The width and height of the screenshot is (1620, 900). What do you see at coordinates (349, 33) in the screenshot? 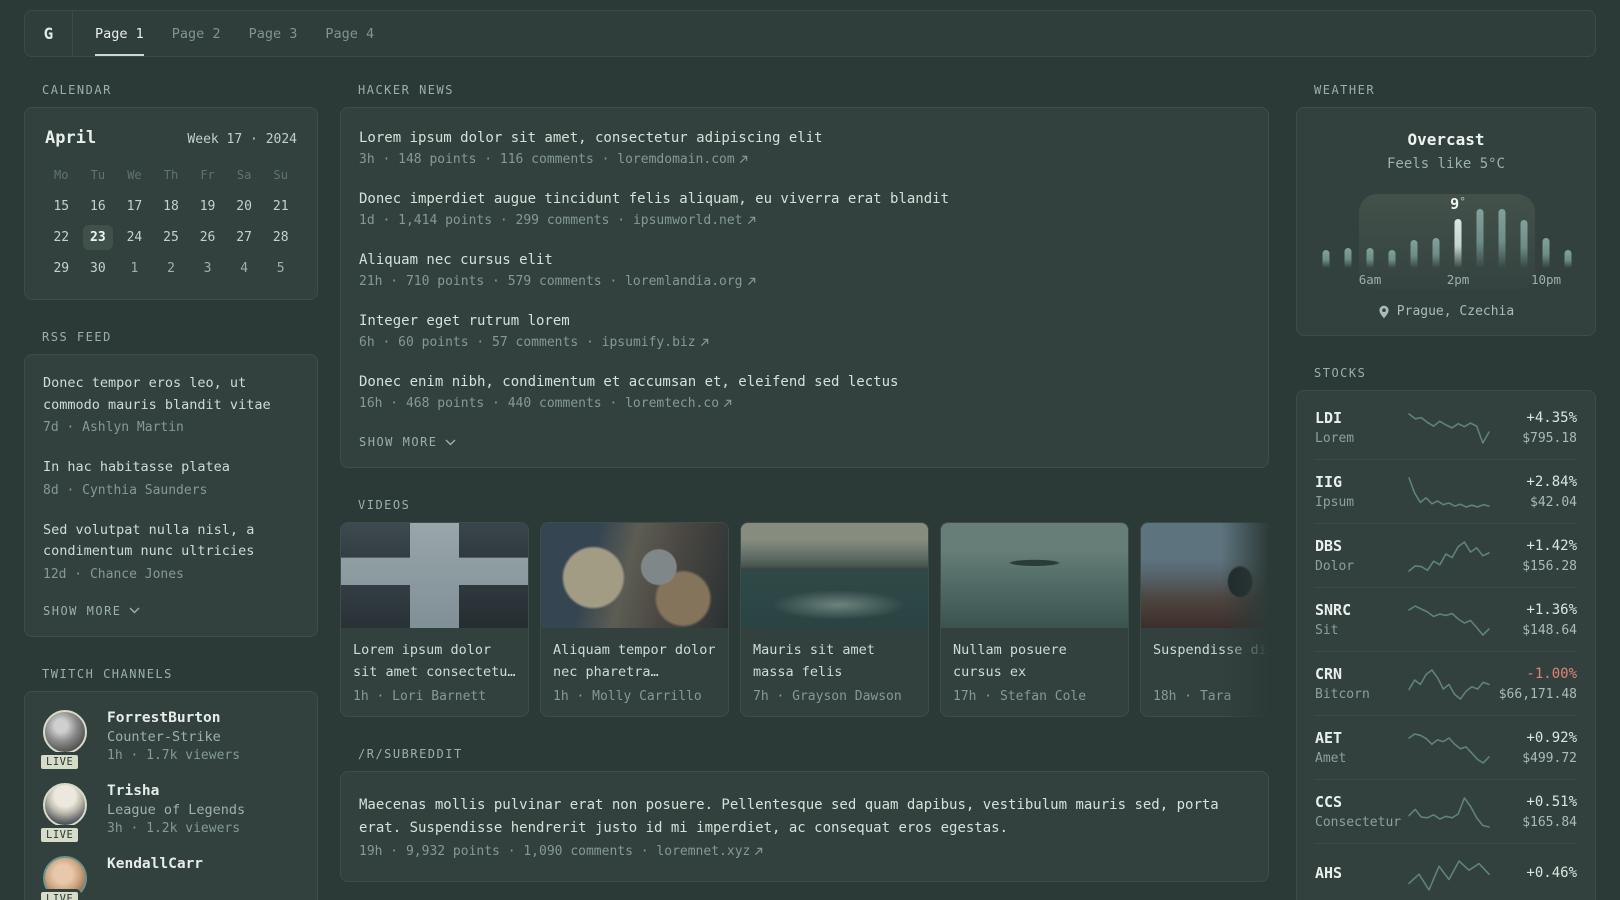
I see `tab-page: Page 4` at bounding box center [349, 33].